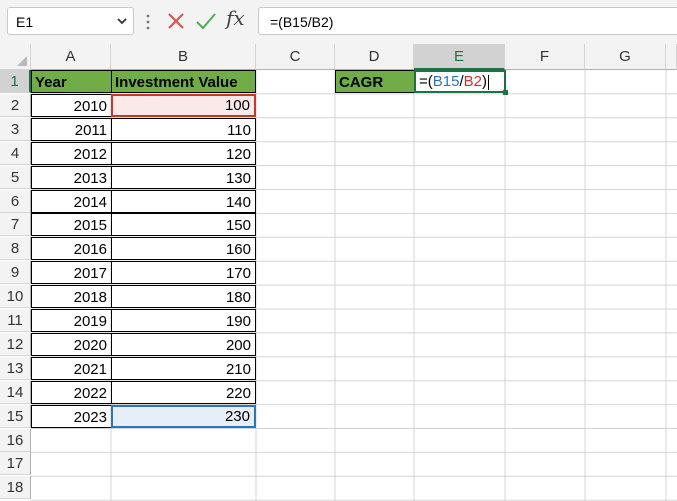 This screenshot has height=501, width=677. What do you see at coordinates (183, 297) in the screenshot?
I see `value-cell: 180` at bounding box center [183, 297].